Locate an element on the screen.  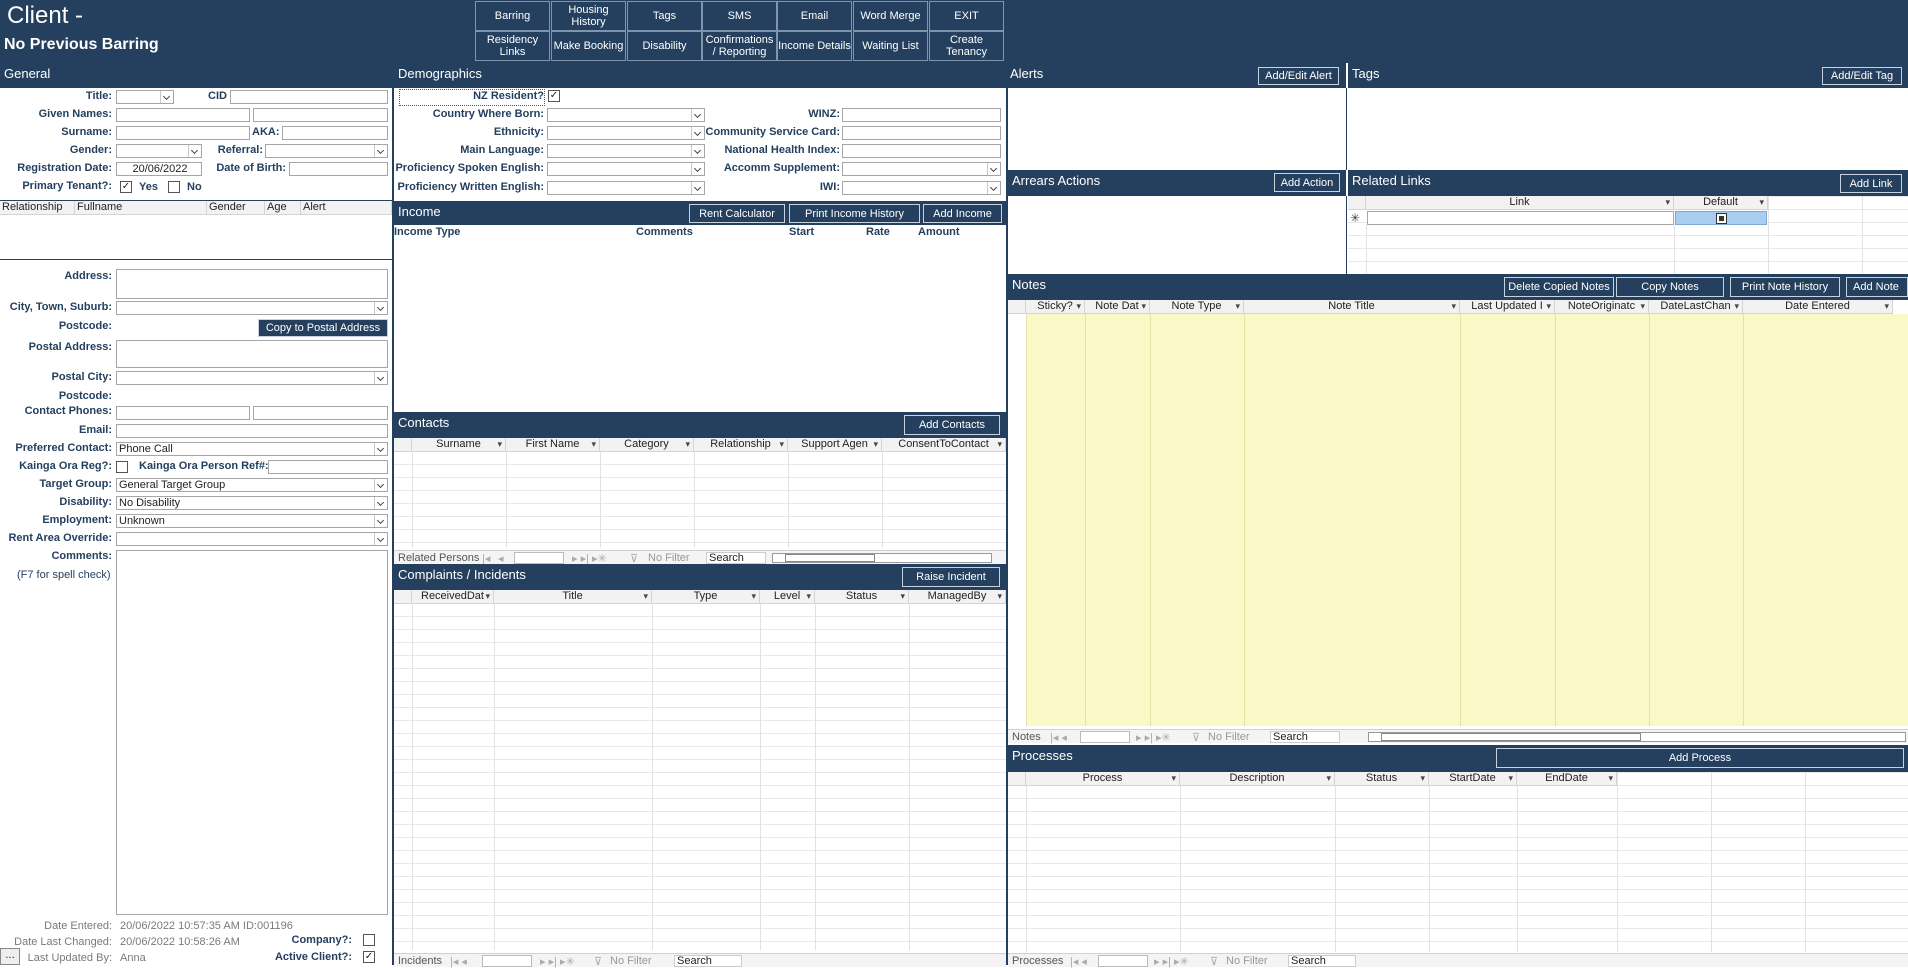
note-type-column-header: Note Type is located at coordinates (1197, 307).